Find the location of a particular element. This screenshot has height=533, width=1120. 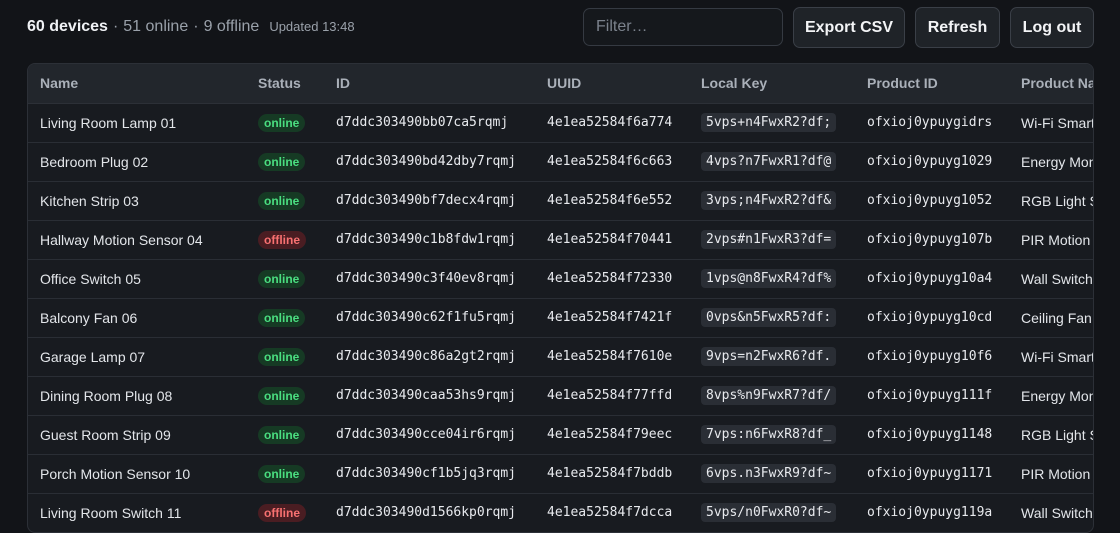

column-header-product-name: Product Name is located at coordinates (1051, 84).